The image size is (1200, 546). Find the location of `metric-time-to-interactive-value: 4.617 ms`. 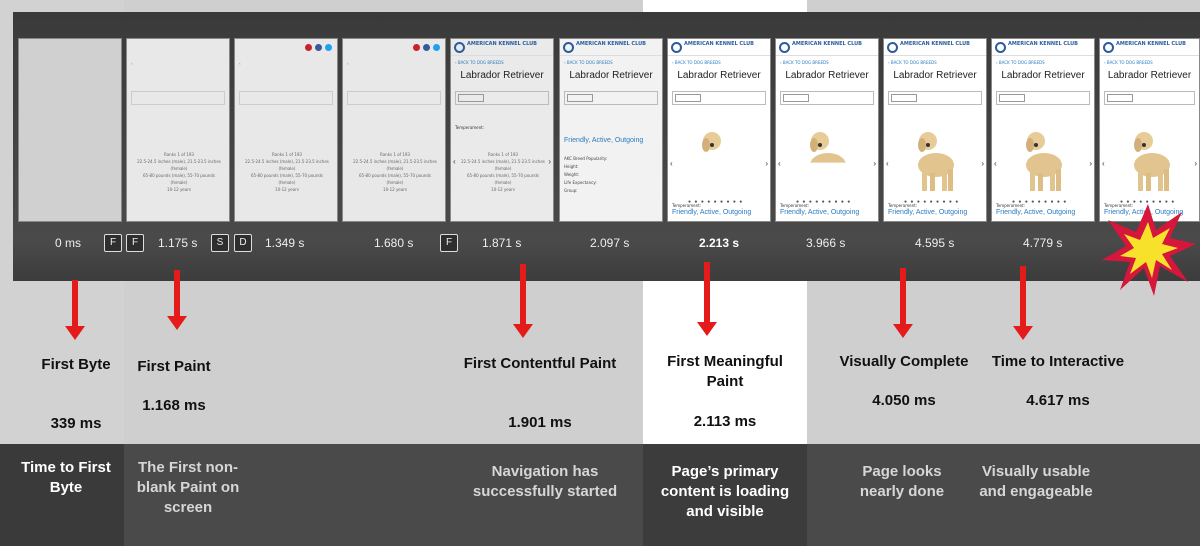

metric-time-to-interactive-value: 4.617 ms is located at coordinates (1058, 400).